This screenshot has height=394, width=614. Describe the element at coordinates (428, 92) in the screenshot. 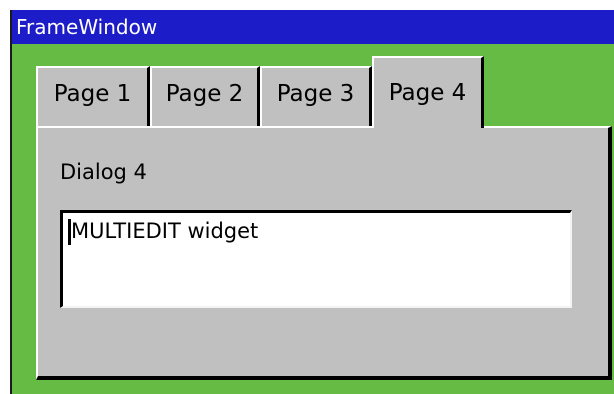

I see `tab-page-4: Page 4` at that location.